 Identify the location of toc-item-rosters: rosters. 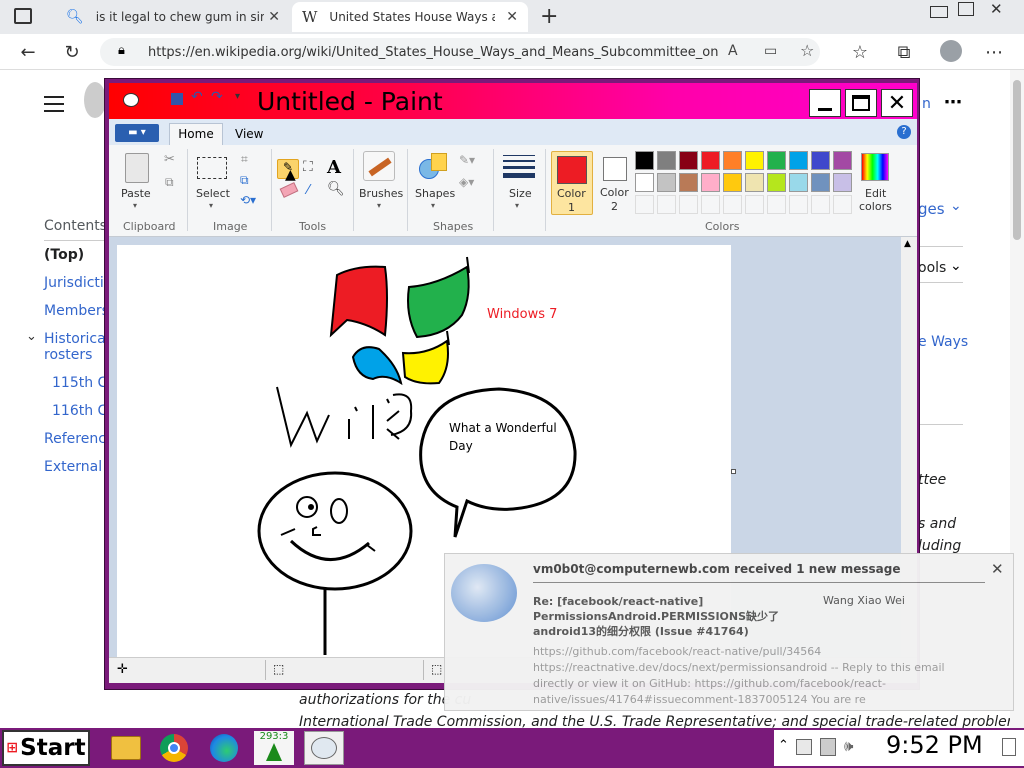
(68, 355).